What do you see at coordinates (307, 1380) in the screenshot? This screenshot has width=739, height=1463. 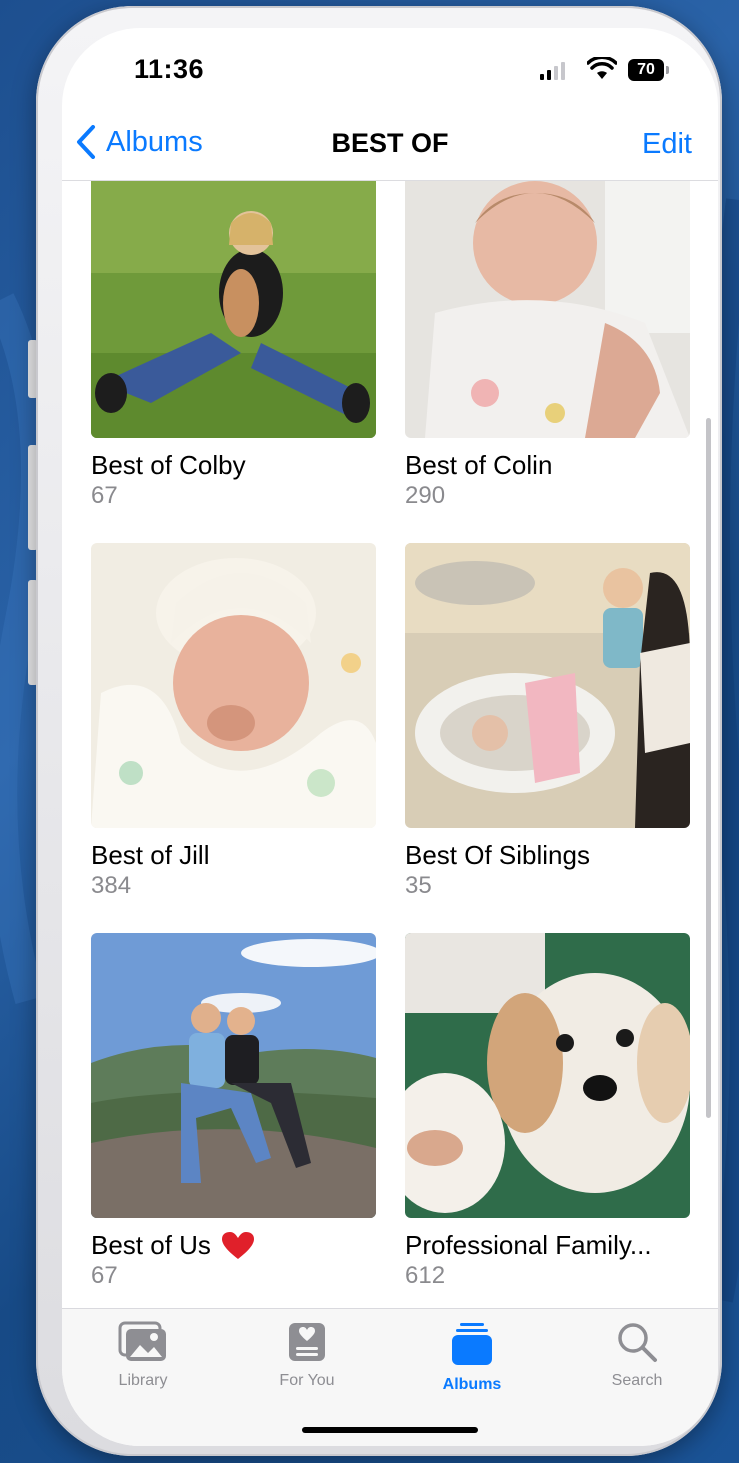 I see `tab-label: For You` at bounding box center [307, 1380].